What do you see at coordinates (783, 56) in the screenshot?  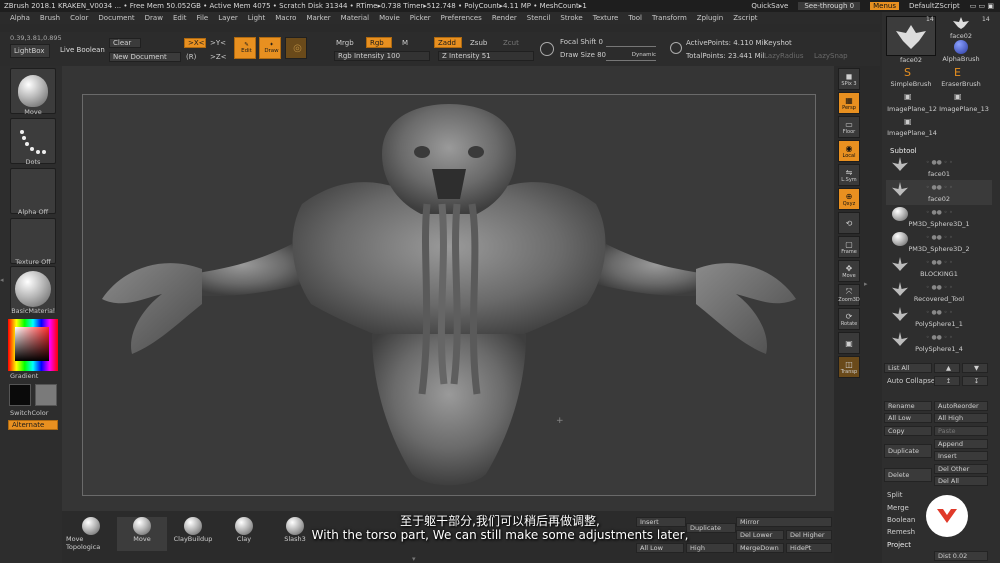 I see `lazyradius-slider: LazyRadius` at bounding box center [783, 56].